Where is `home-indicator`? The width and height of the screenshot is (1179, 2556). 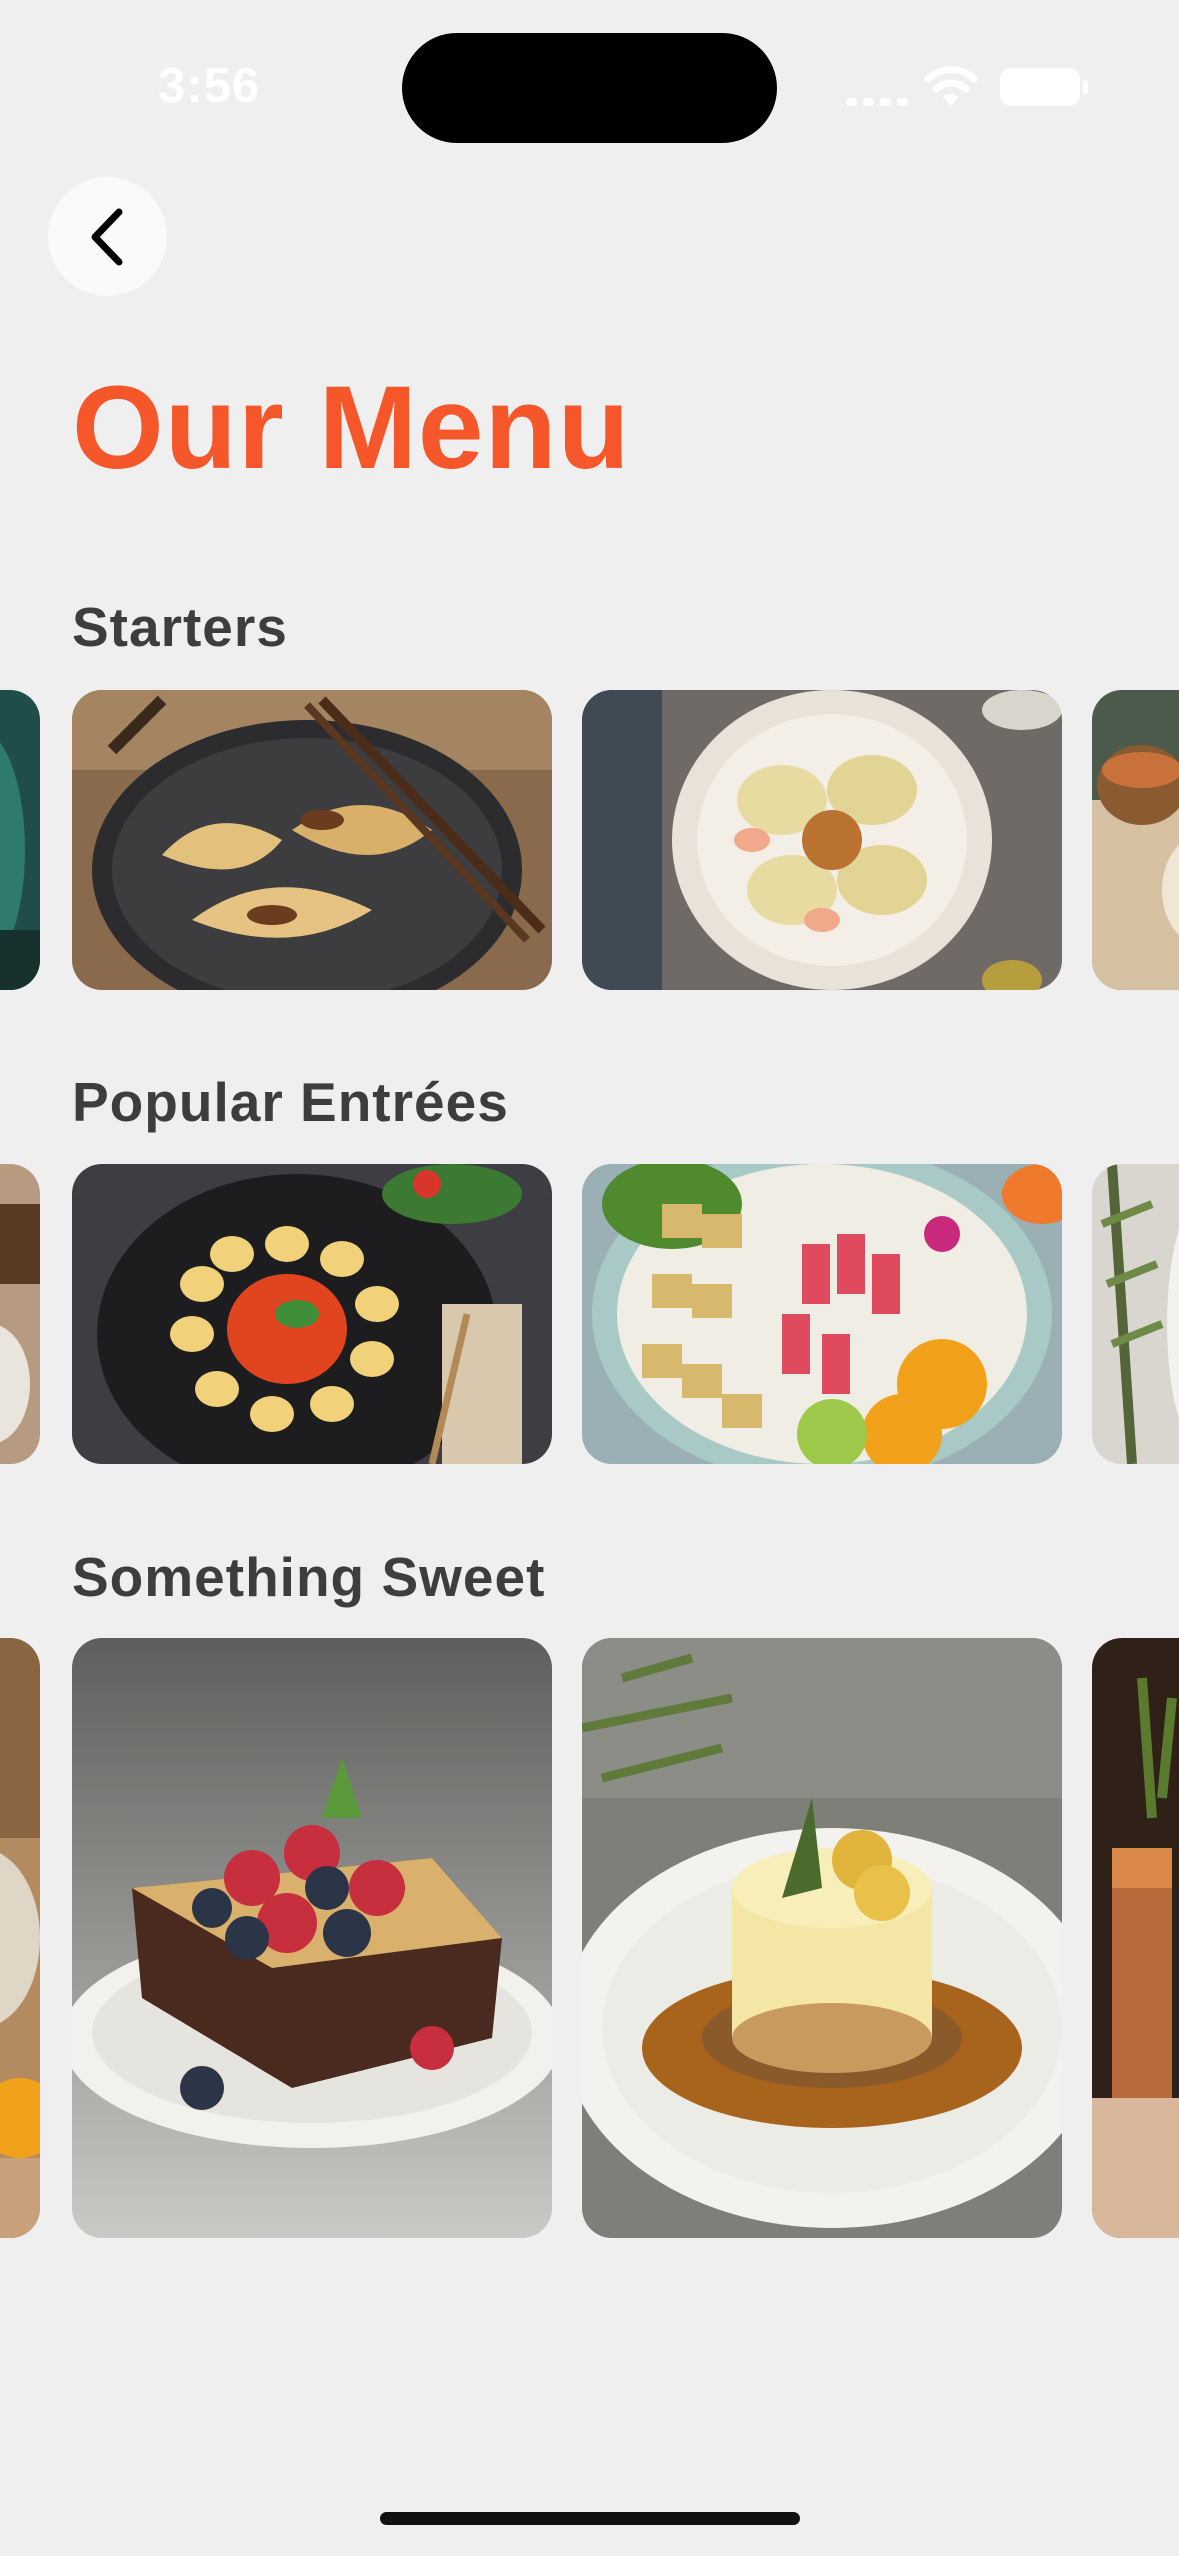 home-indicator is located at coordinates (590, 2518).